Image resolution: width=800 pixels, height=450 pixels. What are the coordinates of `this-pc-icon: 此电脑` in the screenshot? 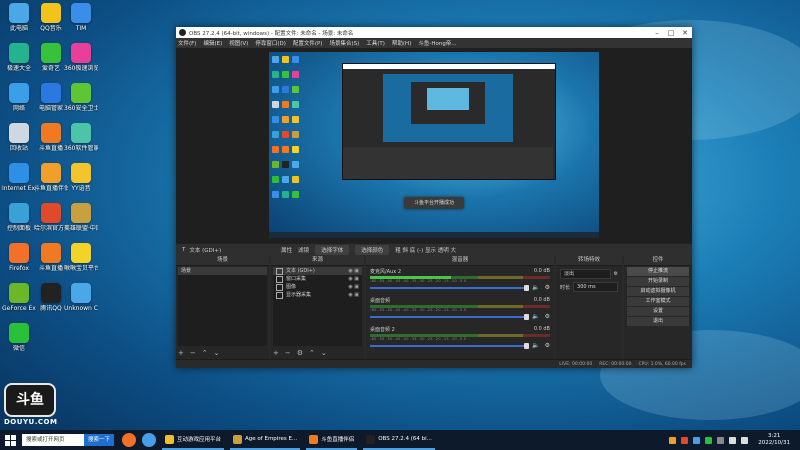 It's located at (19, 17).